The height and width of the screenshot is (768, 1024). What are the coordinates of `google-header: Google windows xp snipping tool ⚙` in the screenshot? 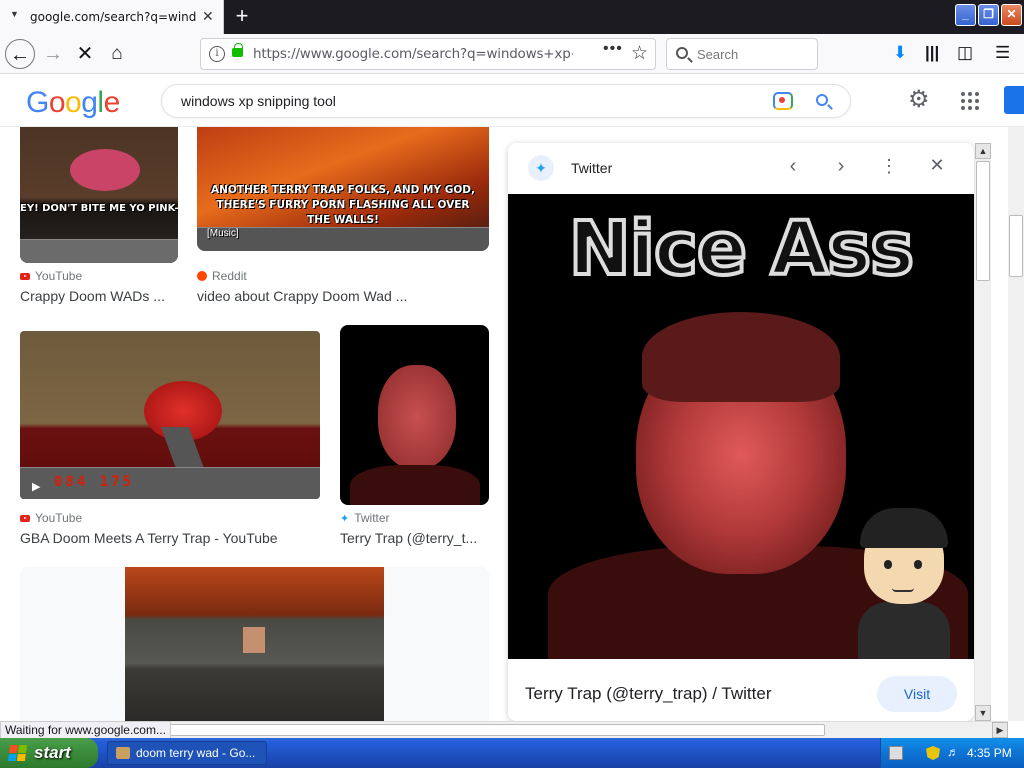 It's located at (512, 101).